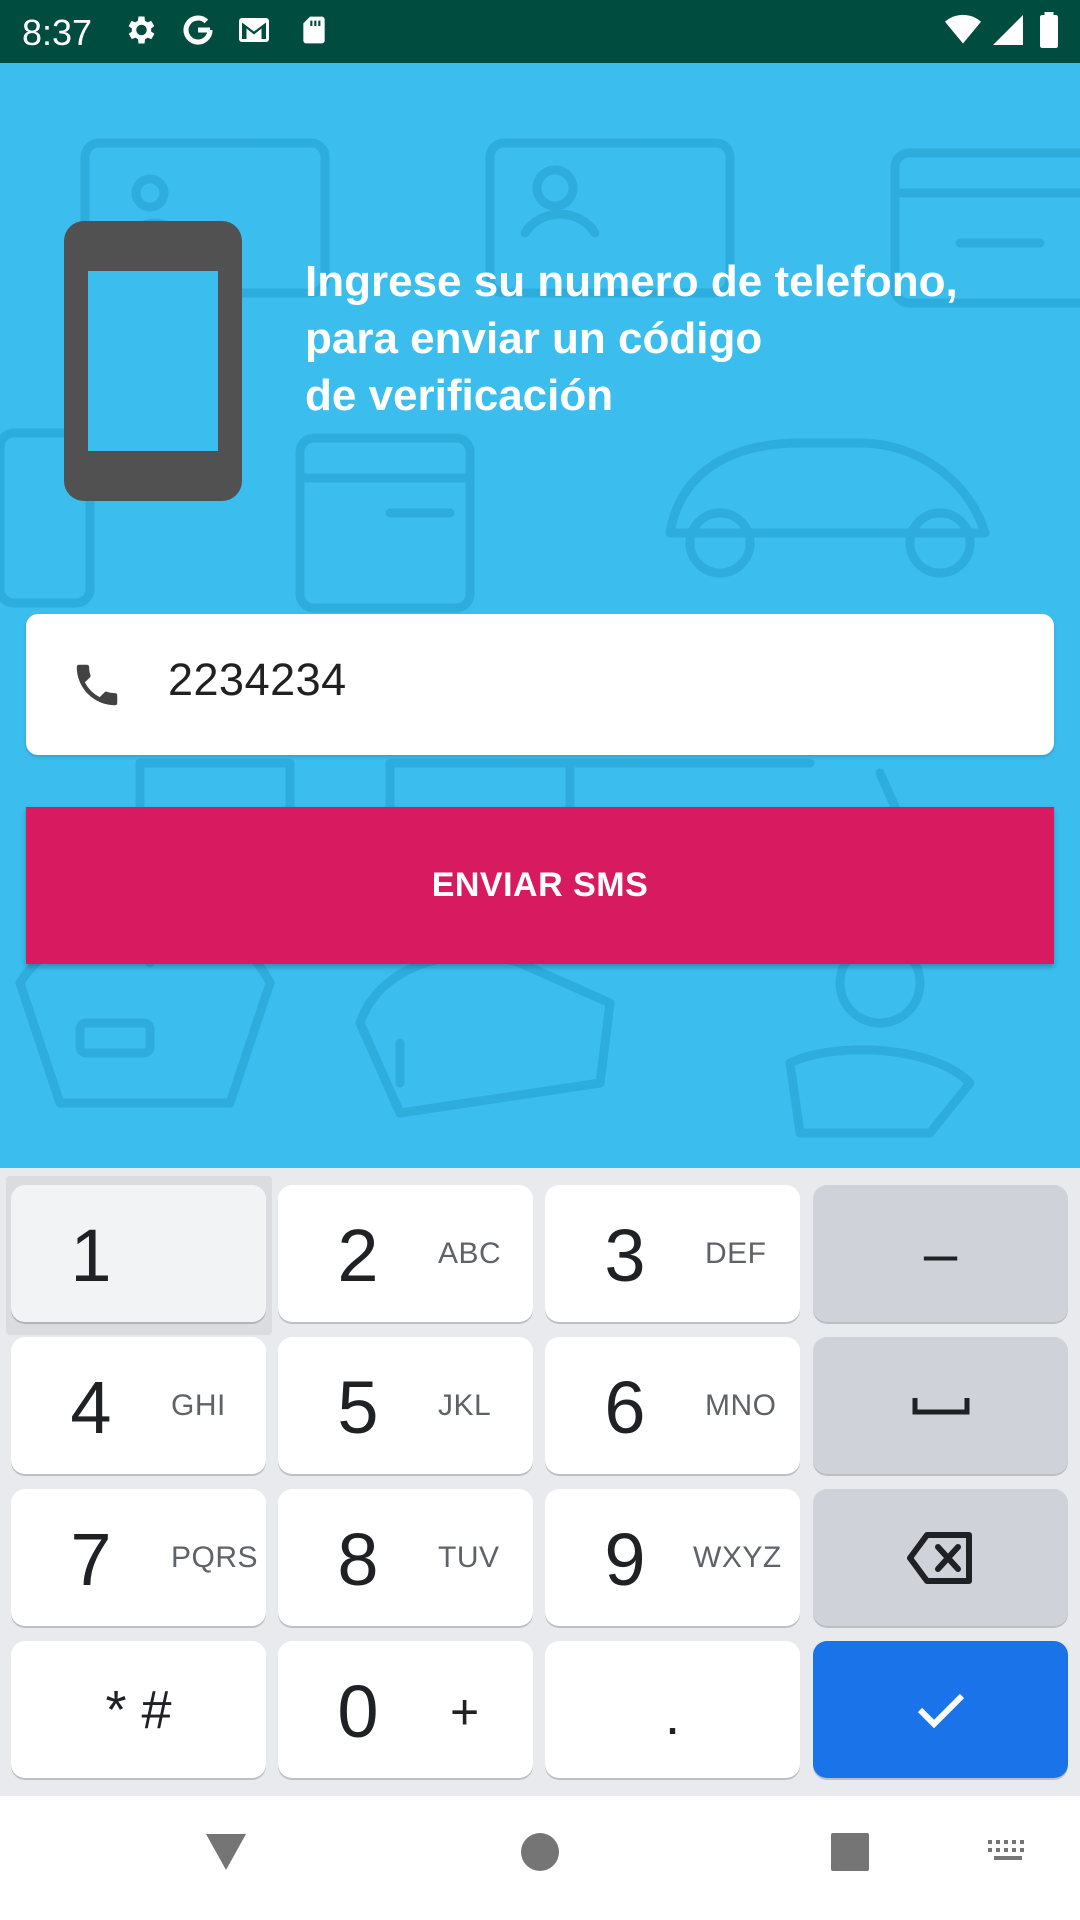 The width and height of the screenshot is (1080, 1920). I want to click on space-icon, so click(940, 1405).